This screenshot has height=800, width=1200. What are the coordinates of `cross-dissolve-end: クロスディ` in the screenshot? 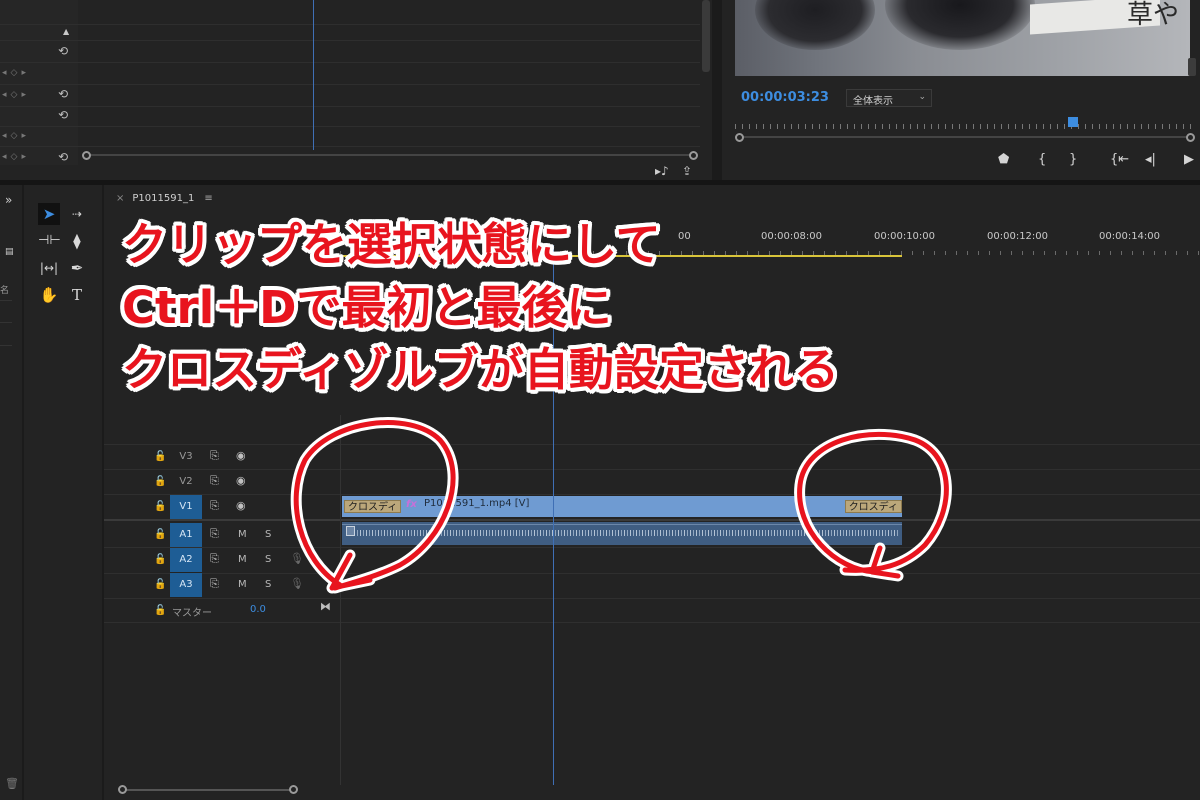 It's located at (873, 506).